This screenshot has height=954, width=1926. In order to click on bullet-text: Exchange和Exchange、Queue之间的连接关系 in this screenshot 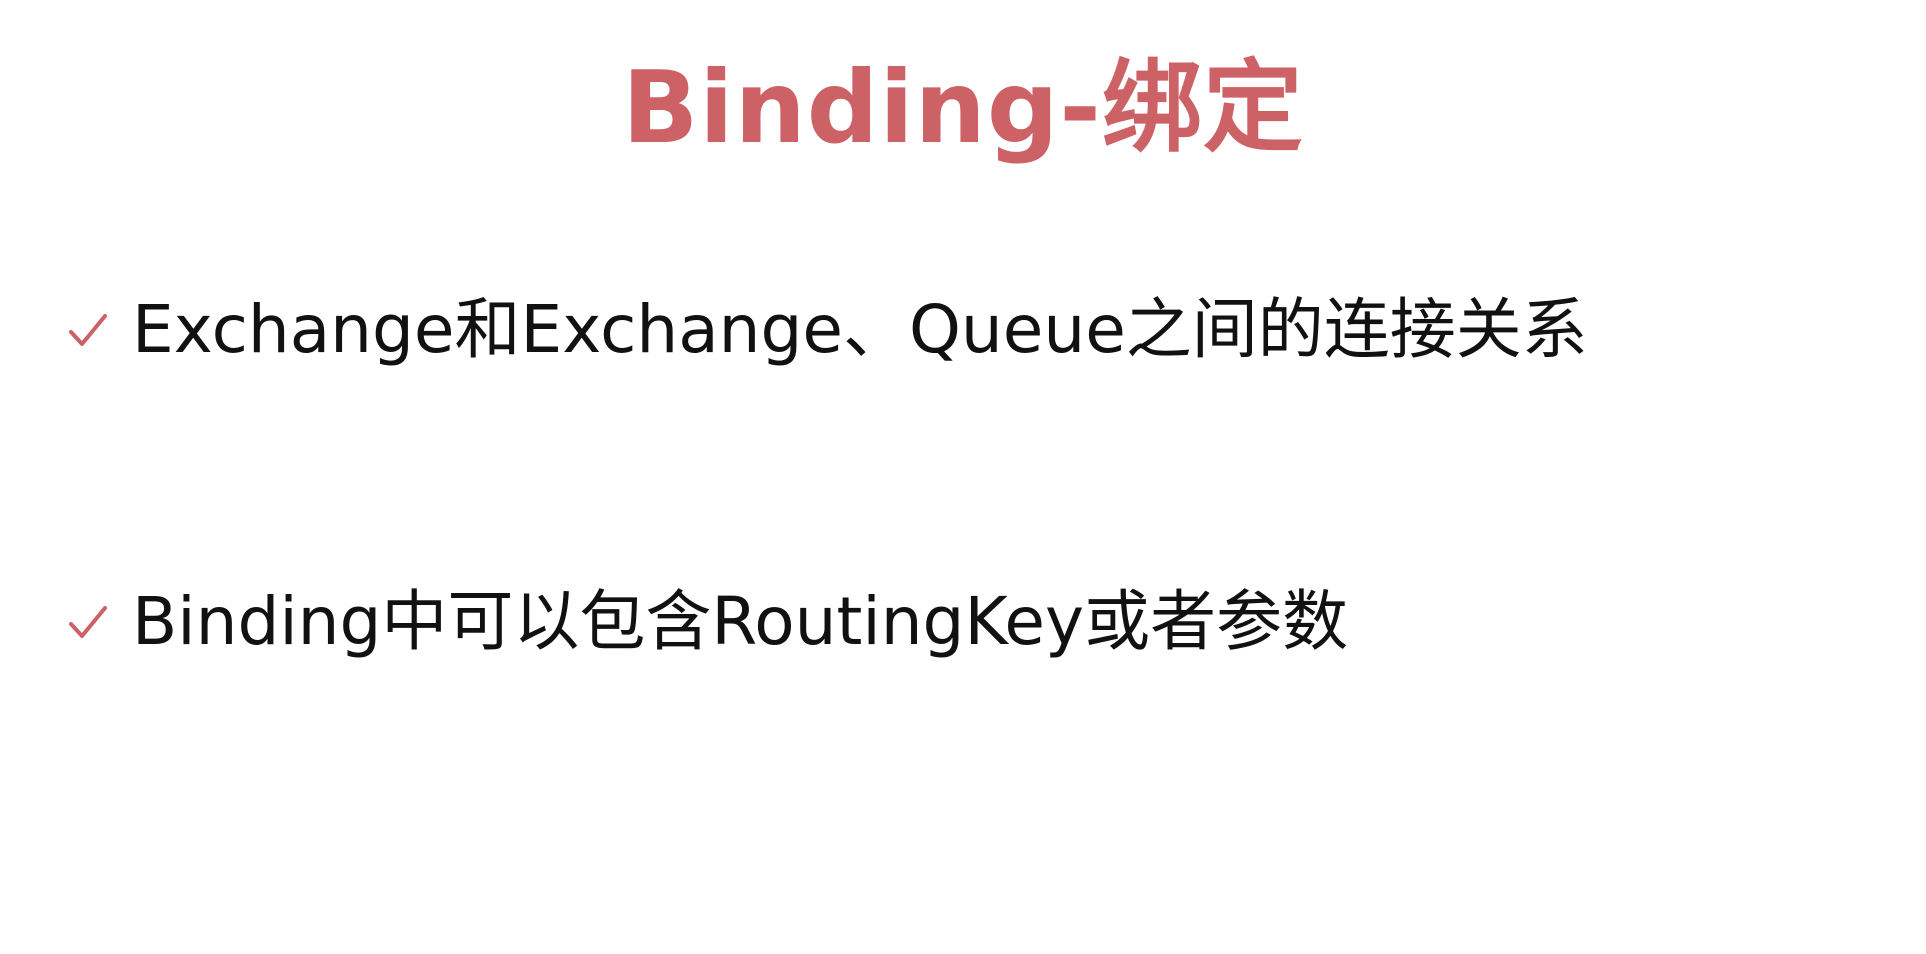, I will do `click(860, 329)`.